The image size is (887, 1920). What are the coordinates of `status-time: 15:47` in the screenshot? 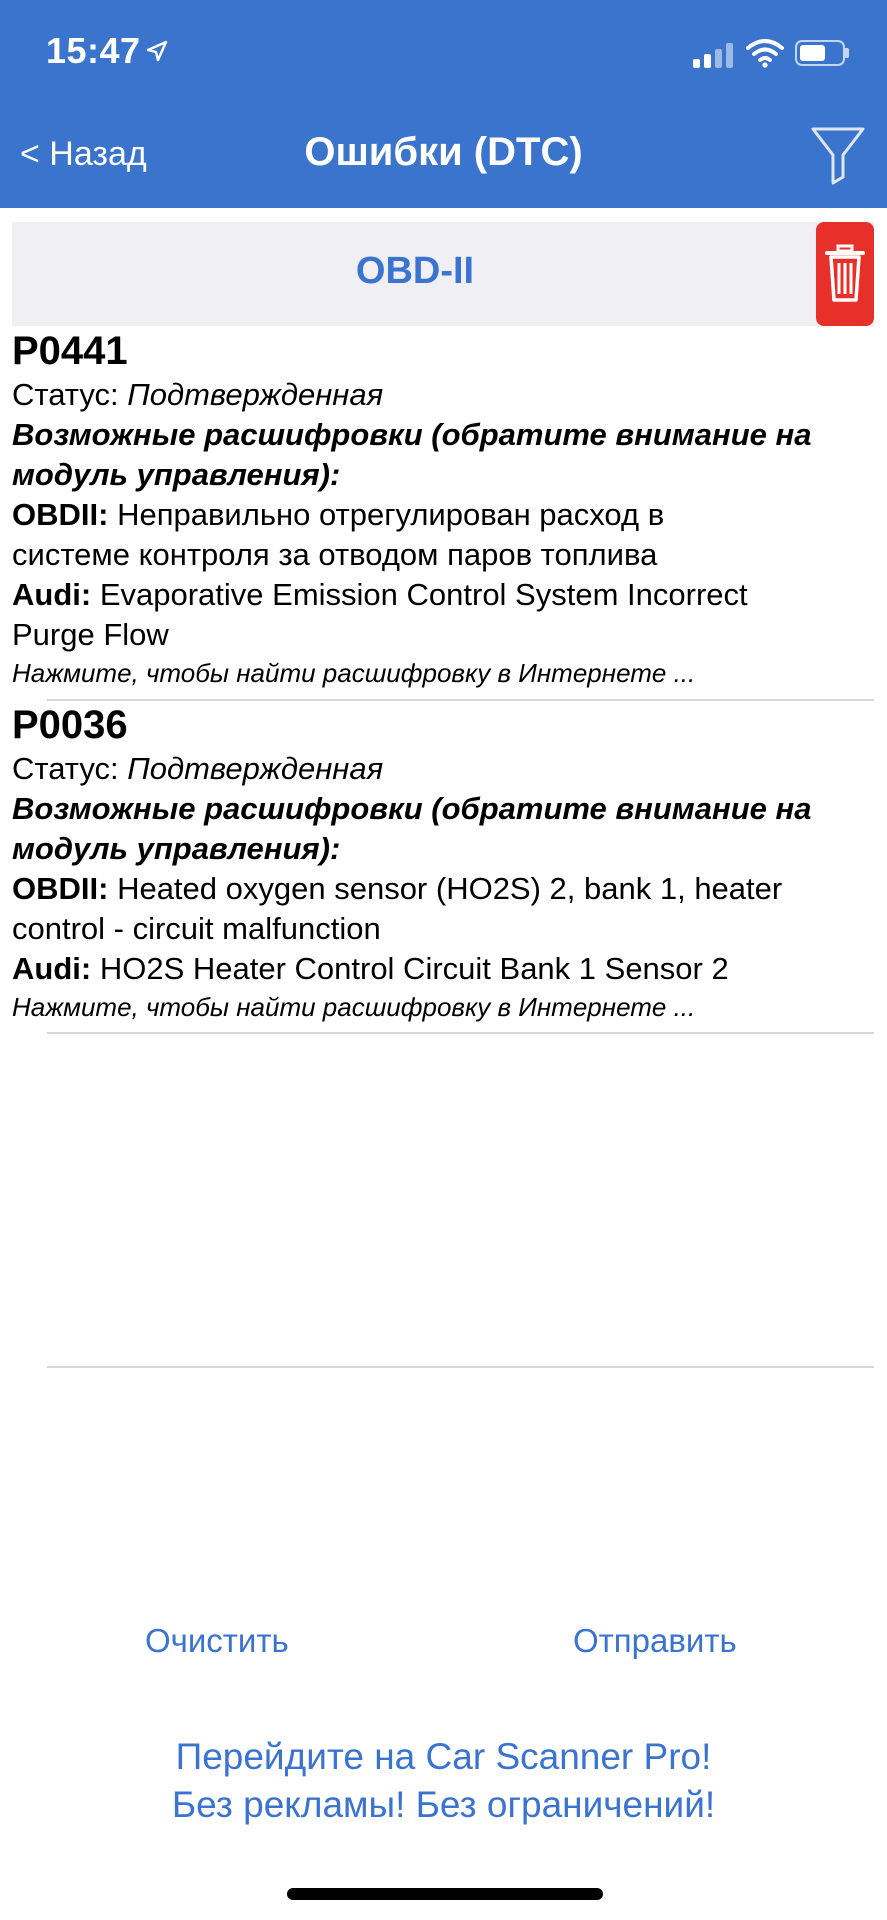 It's located at (93, 50).